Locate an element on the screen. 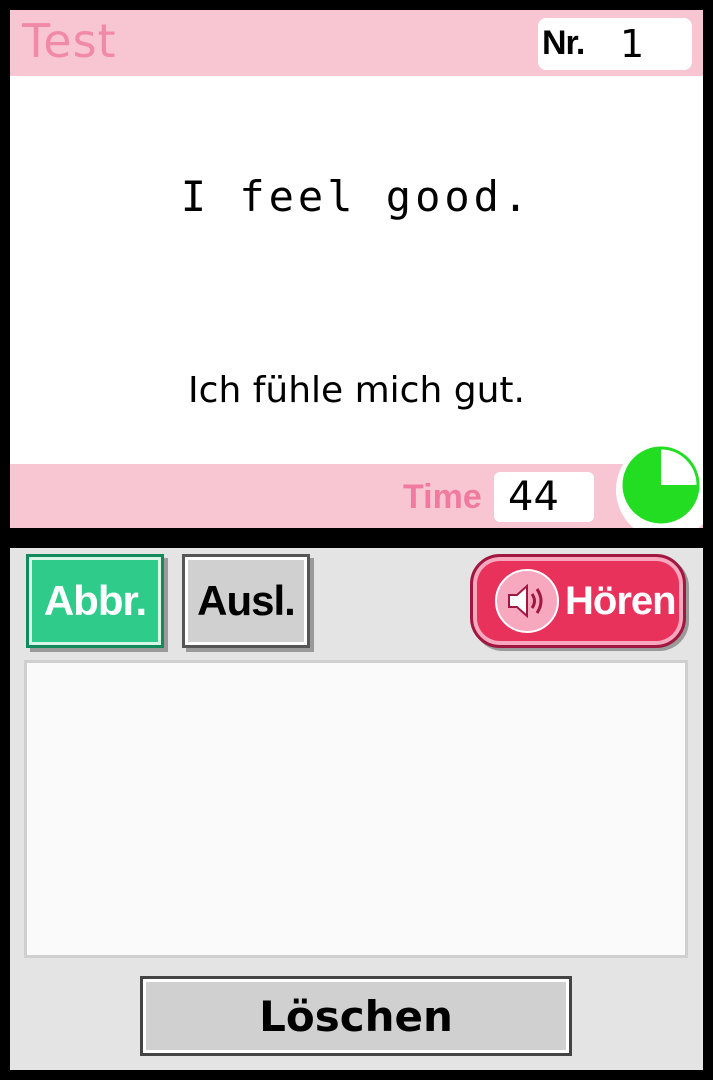  top-header: Test Nr. 1 is located at coordinates (356, 43).